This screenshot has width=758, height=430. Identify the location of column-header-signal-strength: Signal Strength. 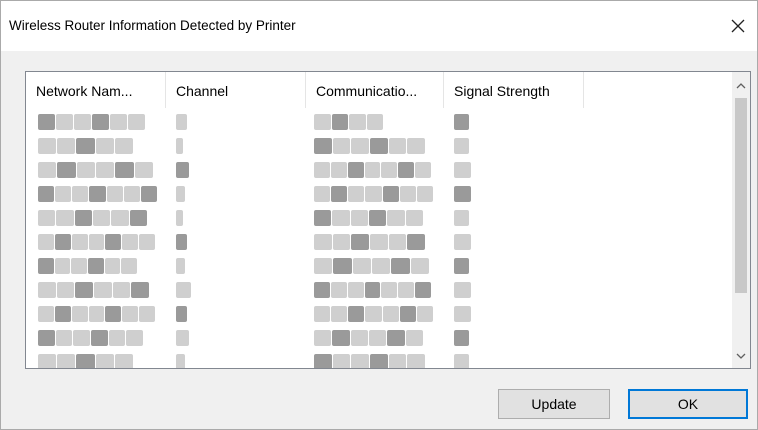
(514, 90).